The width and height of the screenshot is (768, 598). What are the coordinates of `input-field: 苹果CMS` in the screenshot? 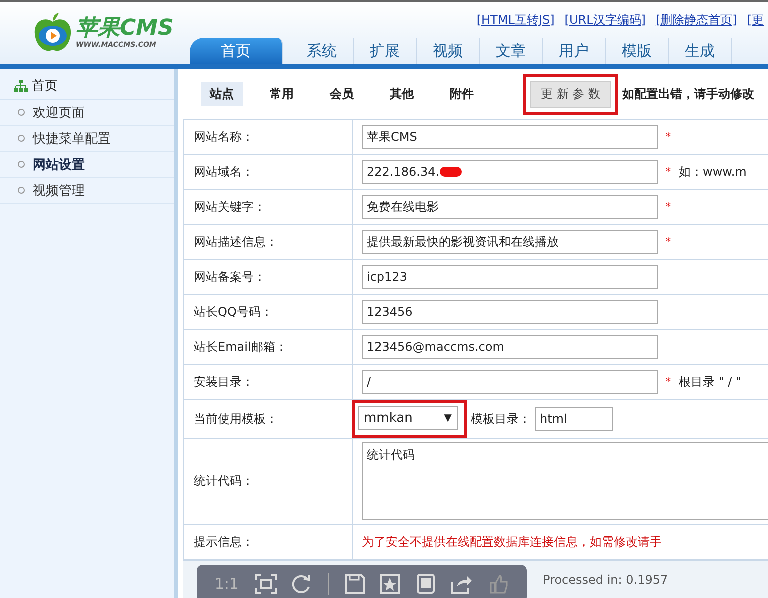 It's located at (510, 137).